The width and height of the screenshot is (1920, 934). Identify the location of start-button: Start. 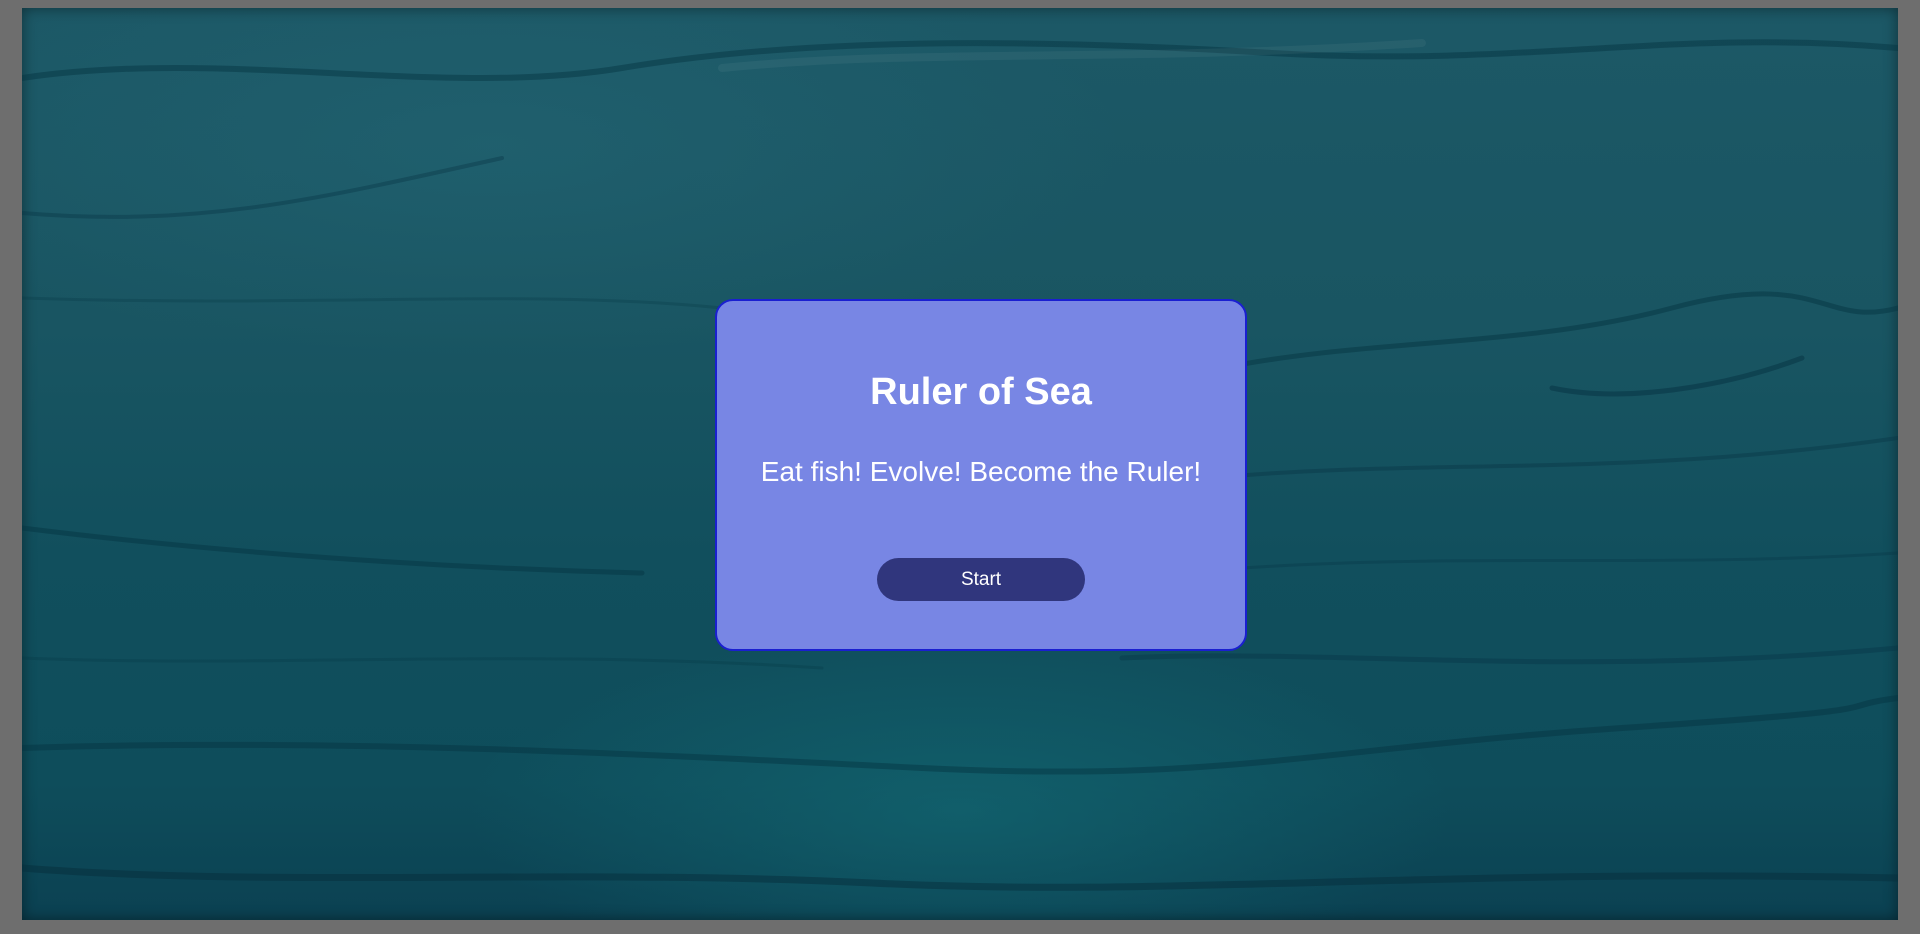
(981, 579).